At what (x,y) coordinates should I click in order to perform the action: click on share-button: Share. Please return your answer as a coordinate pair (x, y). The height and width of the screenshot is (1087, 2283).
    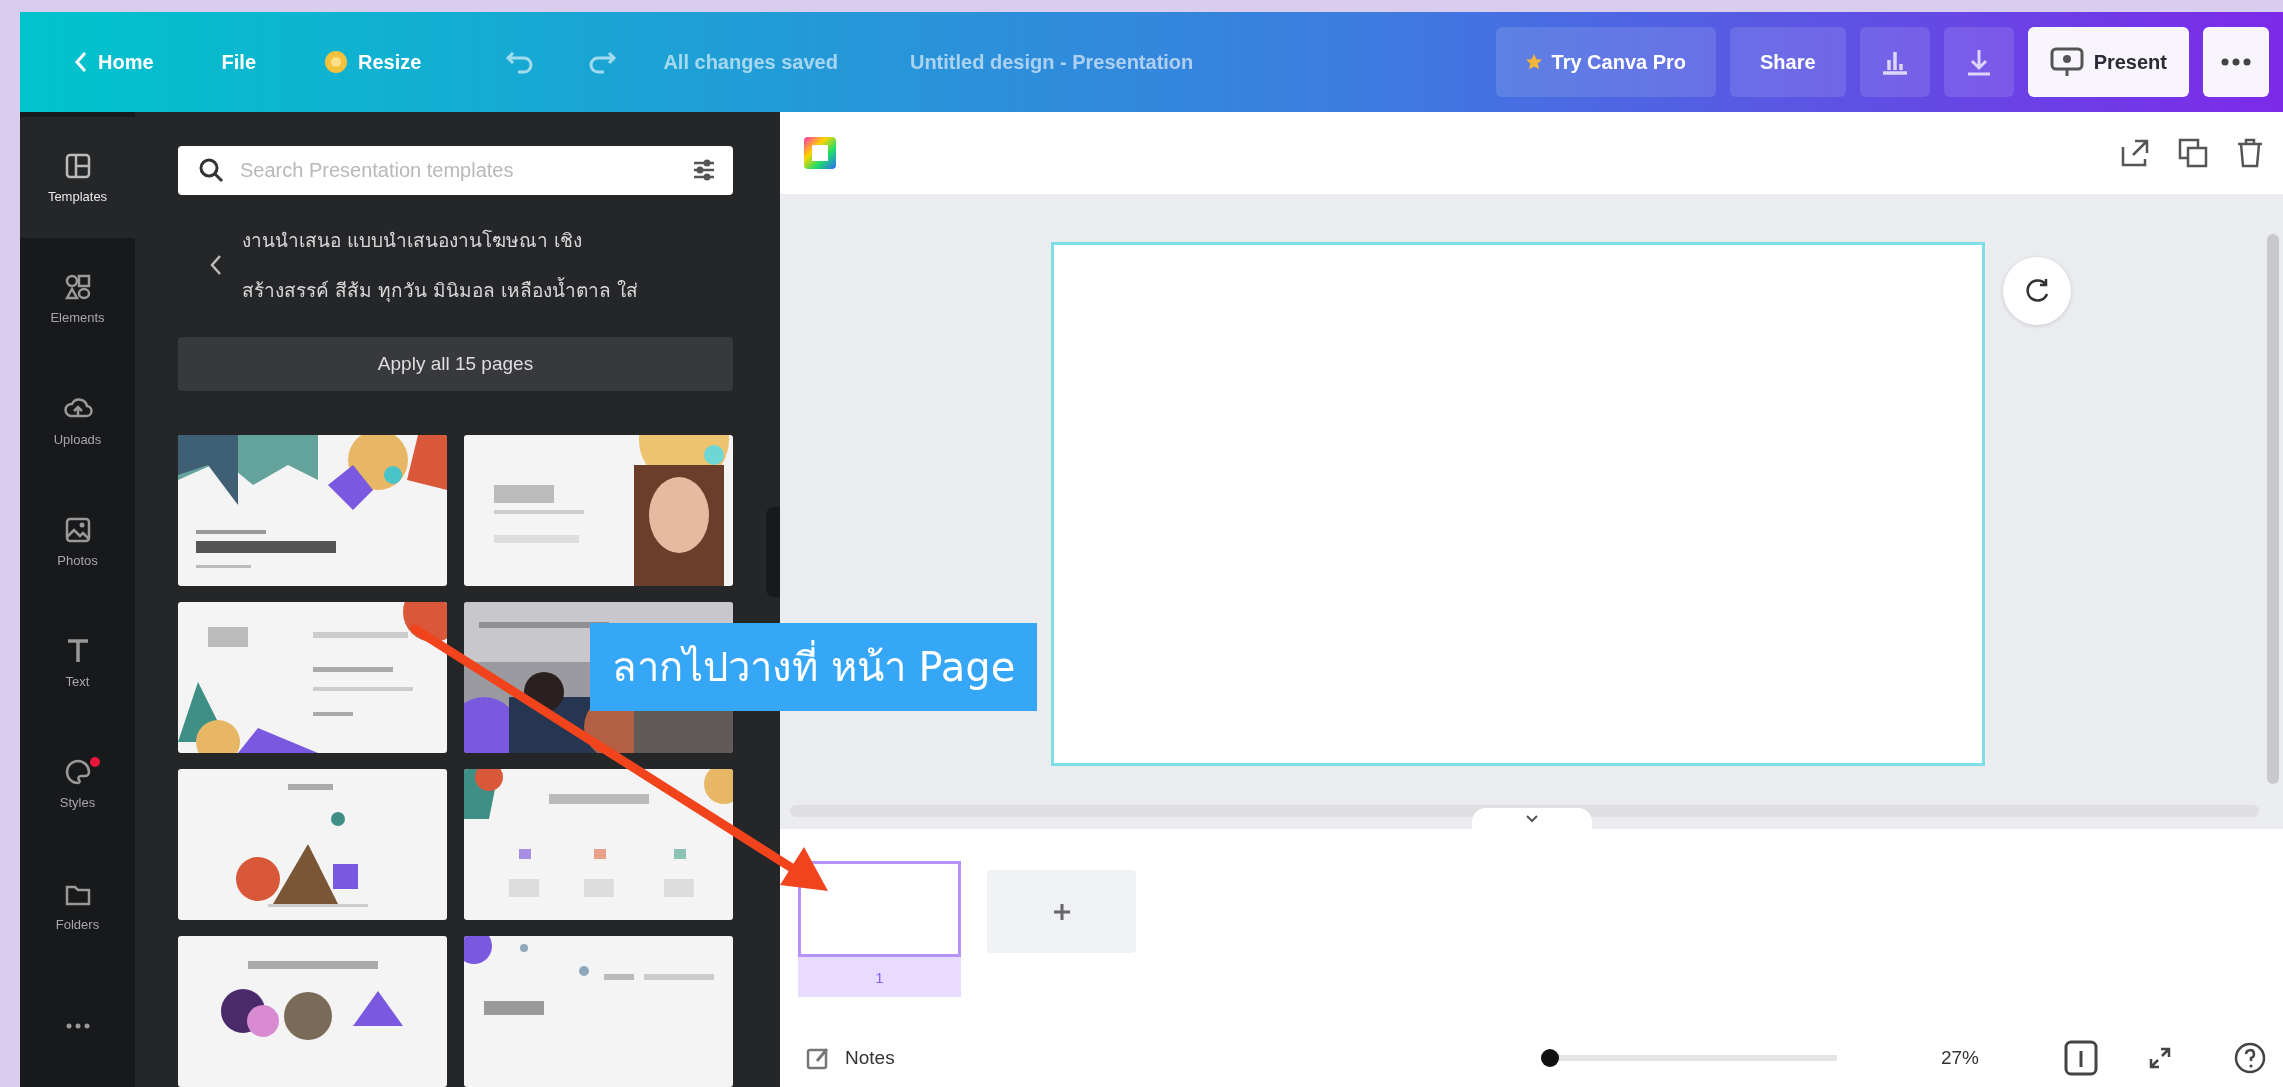
    Looking at the image, I should click on (1788, 62).